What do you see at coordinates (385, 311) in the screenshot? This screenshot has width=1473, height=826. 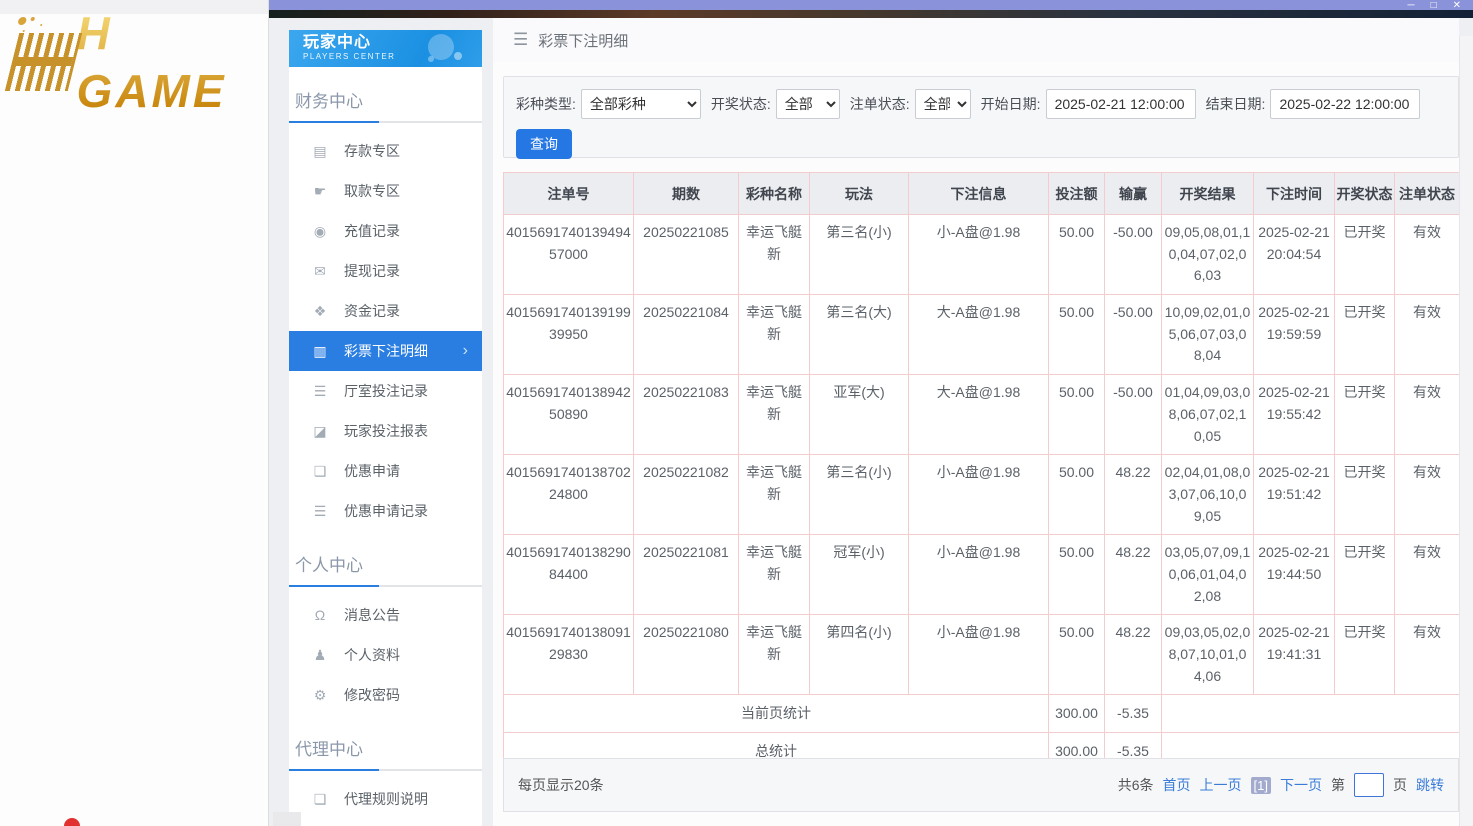 I see `sidebar-item-funds-record: ❖ 资金记录` at bounding box center [385, 311].